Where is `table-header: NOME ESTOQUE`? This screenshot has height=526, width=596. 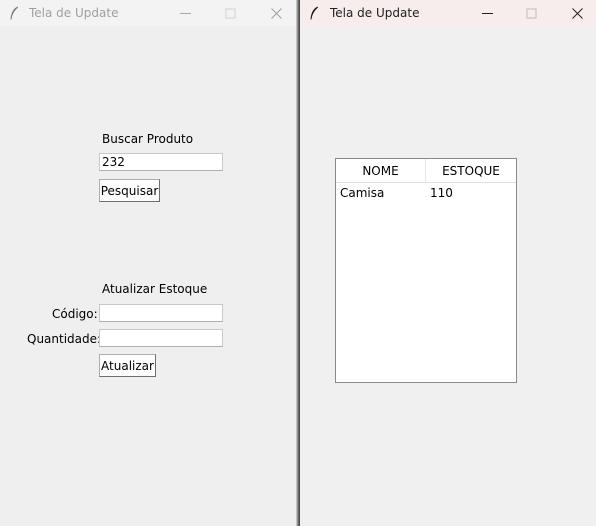
table-header: NOME ESTOQUE is located at coordinates (426, 171).